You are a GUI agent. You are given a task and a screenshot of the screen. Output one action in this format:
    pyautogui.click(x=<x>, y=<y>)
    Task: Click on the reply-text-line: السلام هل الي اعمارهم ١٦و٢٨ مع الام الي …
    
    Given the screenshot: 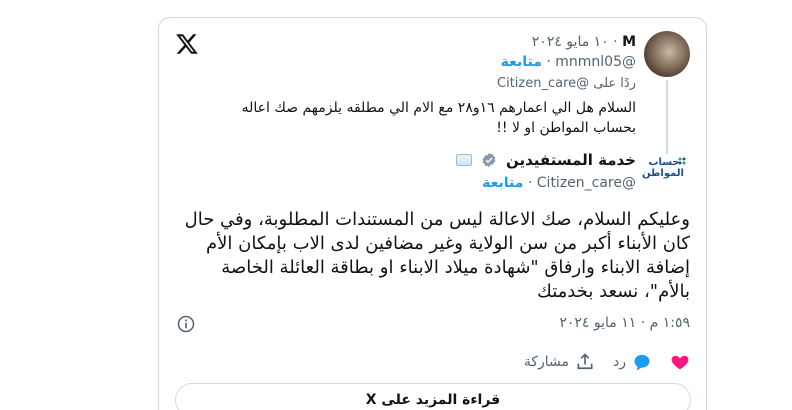 What is the action you would take?
    pyautogui.click(x=438, y=108)
    